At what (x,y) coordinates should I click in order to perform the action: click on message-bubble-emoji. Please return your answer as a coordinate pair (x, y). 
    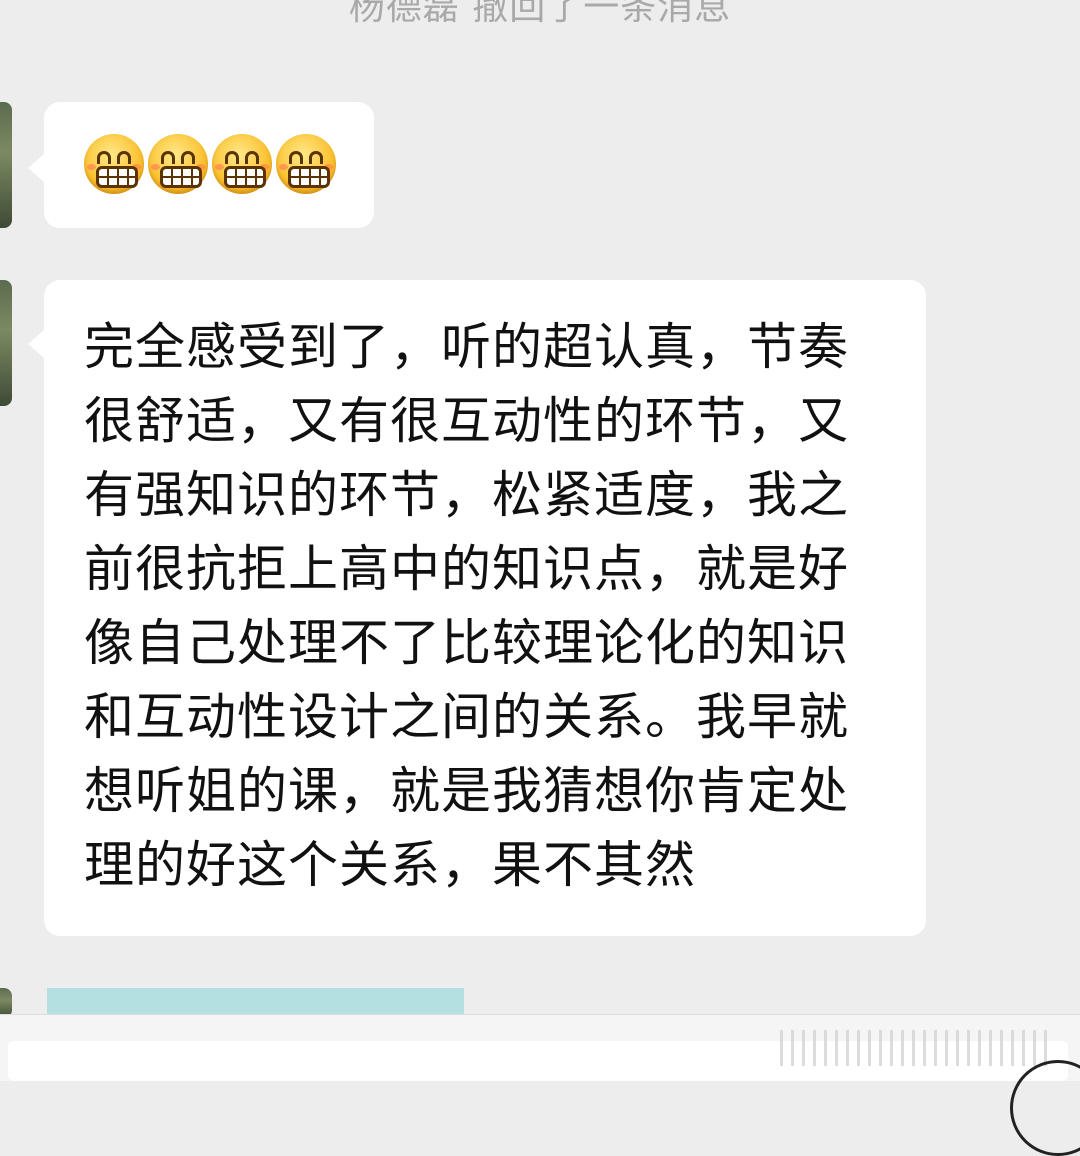
    Looking at the image, I should click on (201, 165).